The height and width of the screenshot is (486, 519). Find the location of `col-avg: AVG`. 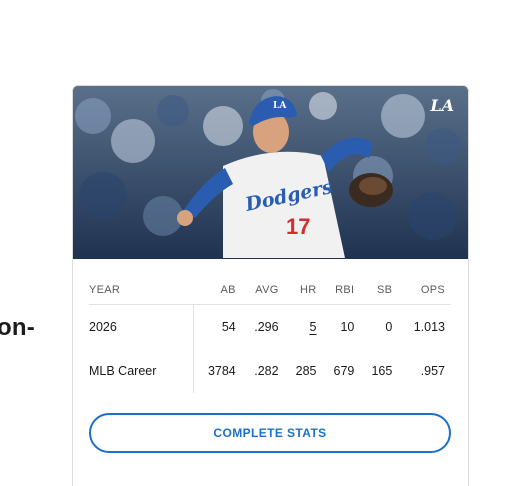

col-avg: AVG is located at coordinates (263, 290).